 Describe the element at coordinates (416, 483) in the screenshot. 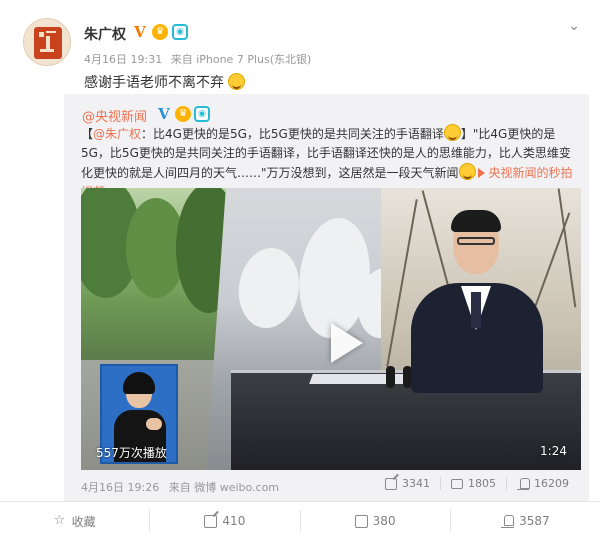

I see `repost-share-count: 3341` at that location.